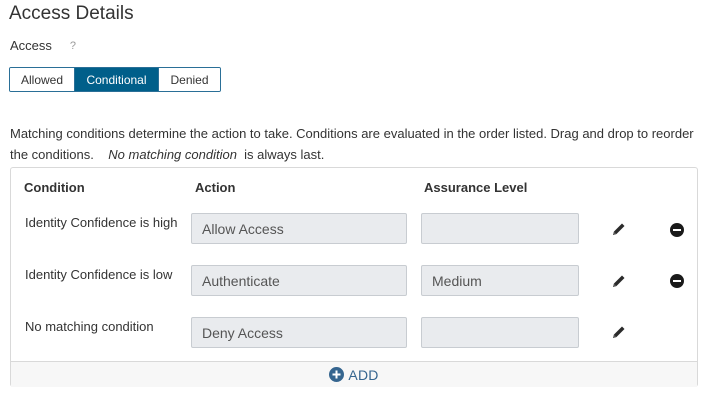  Describe the element at coordinates (337, 374) in the screenshot. I see `plus-circle-icon` at that location.